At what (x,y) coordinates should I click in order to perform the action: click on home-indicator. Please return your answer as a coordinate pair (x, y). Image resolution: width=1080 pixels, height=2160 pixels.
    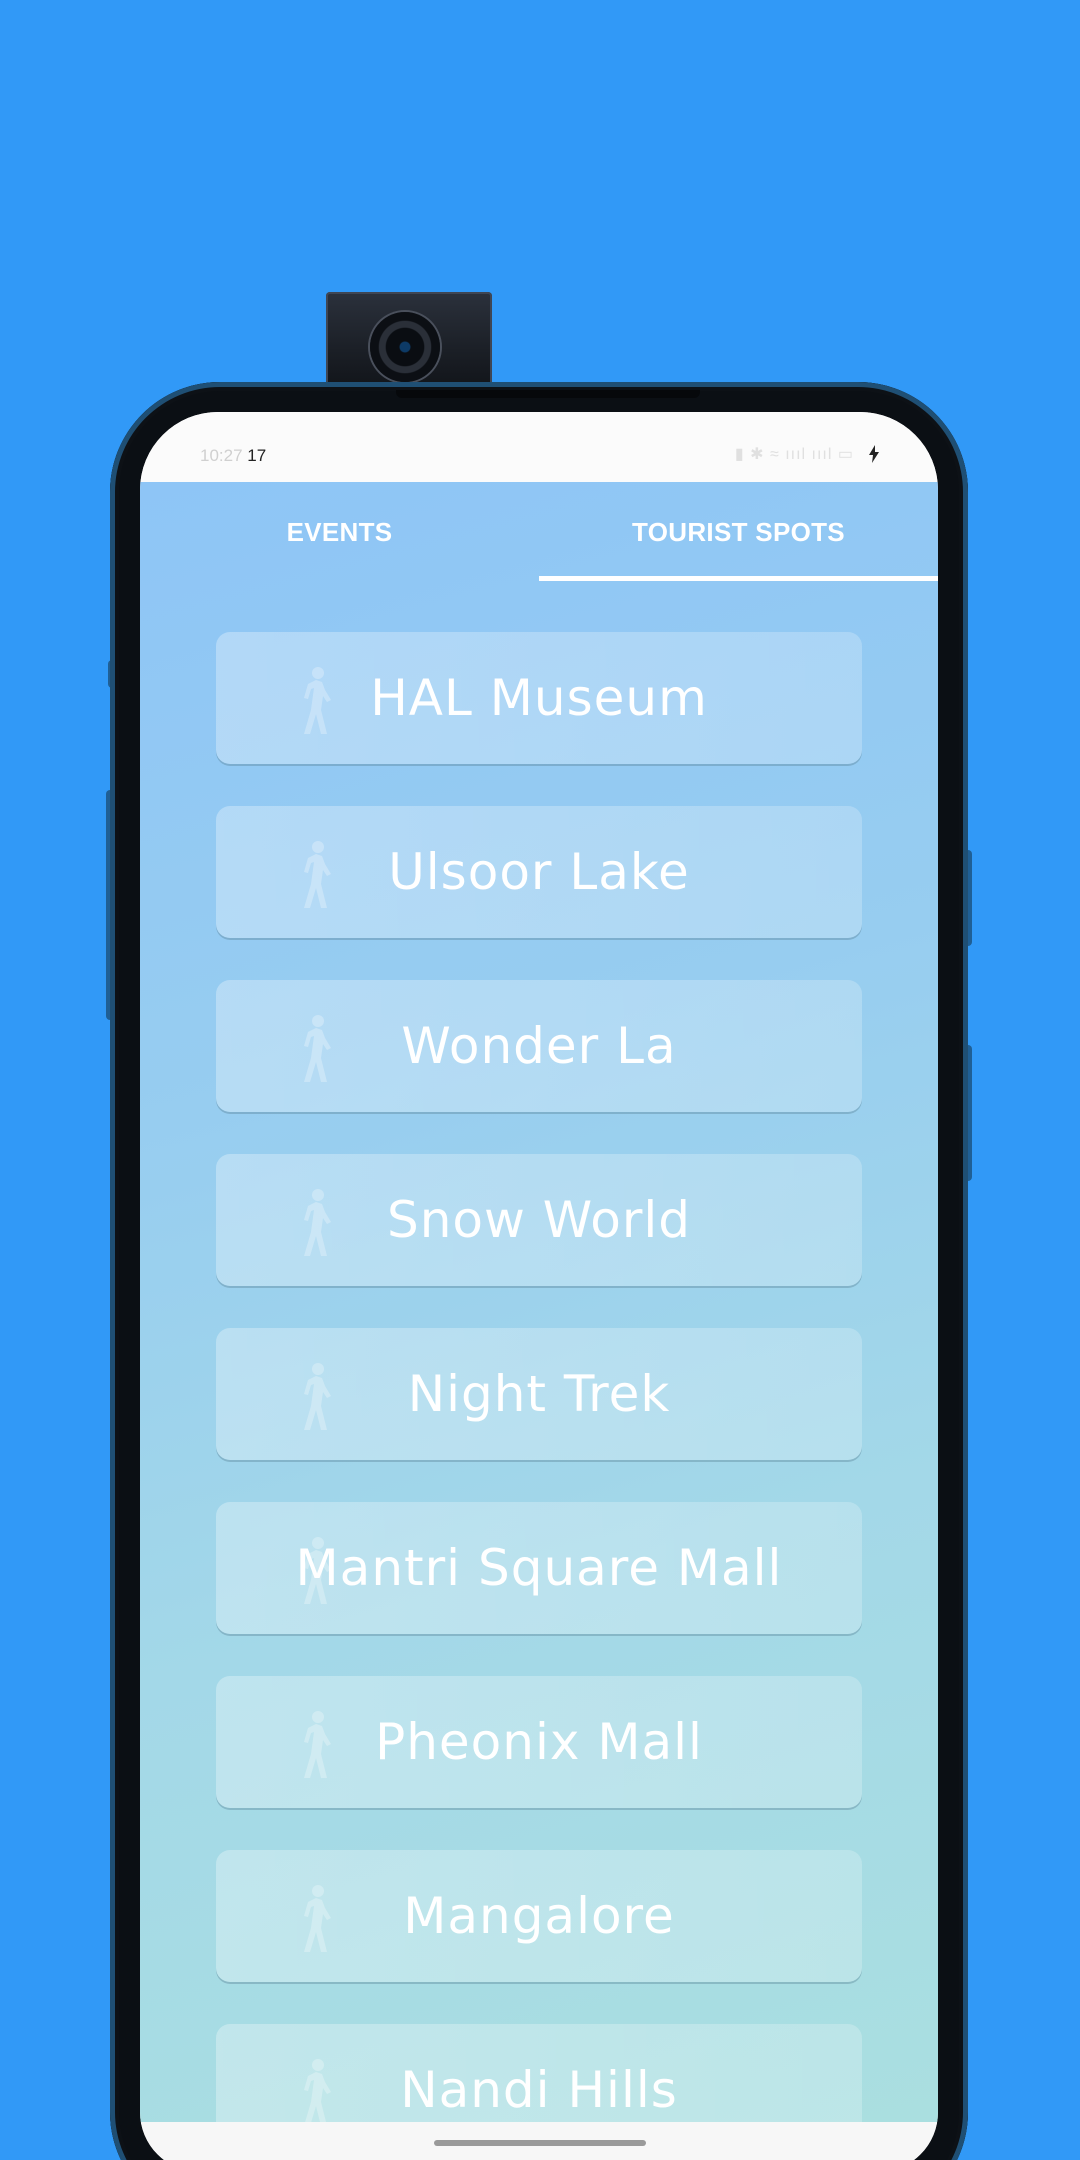
    Looking at the image, I should click on (540, 2143).